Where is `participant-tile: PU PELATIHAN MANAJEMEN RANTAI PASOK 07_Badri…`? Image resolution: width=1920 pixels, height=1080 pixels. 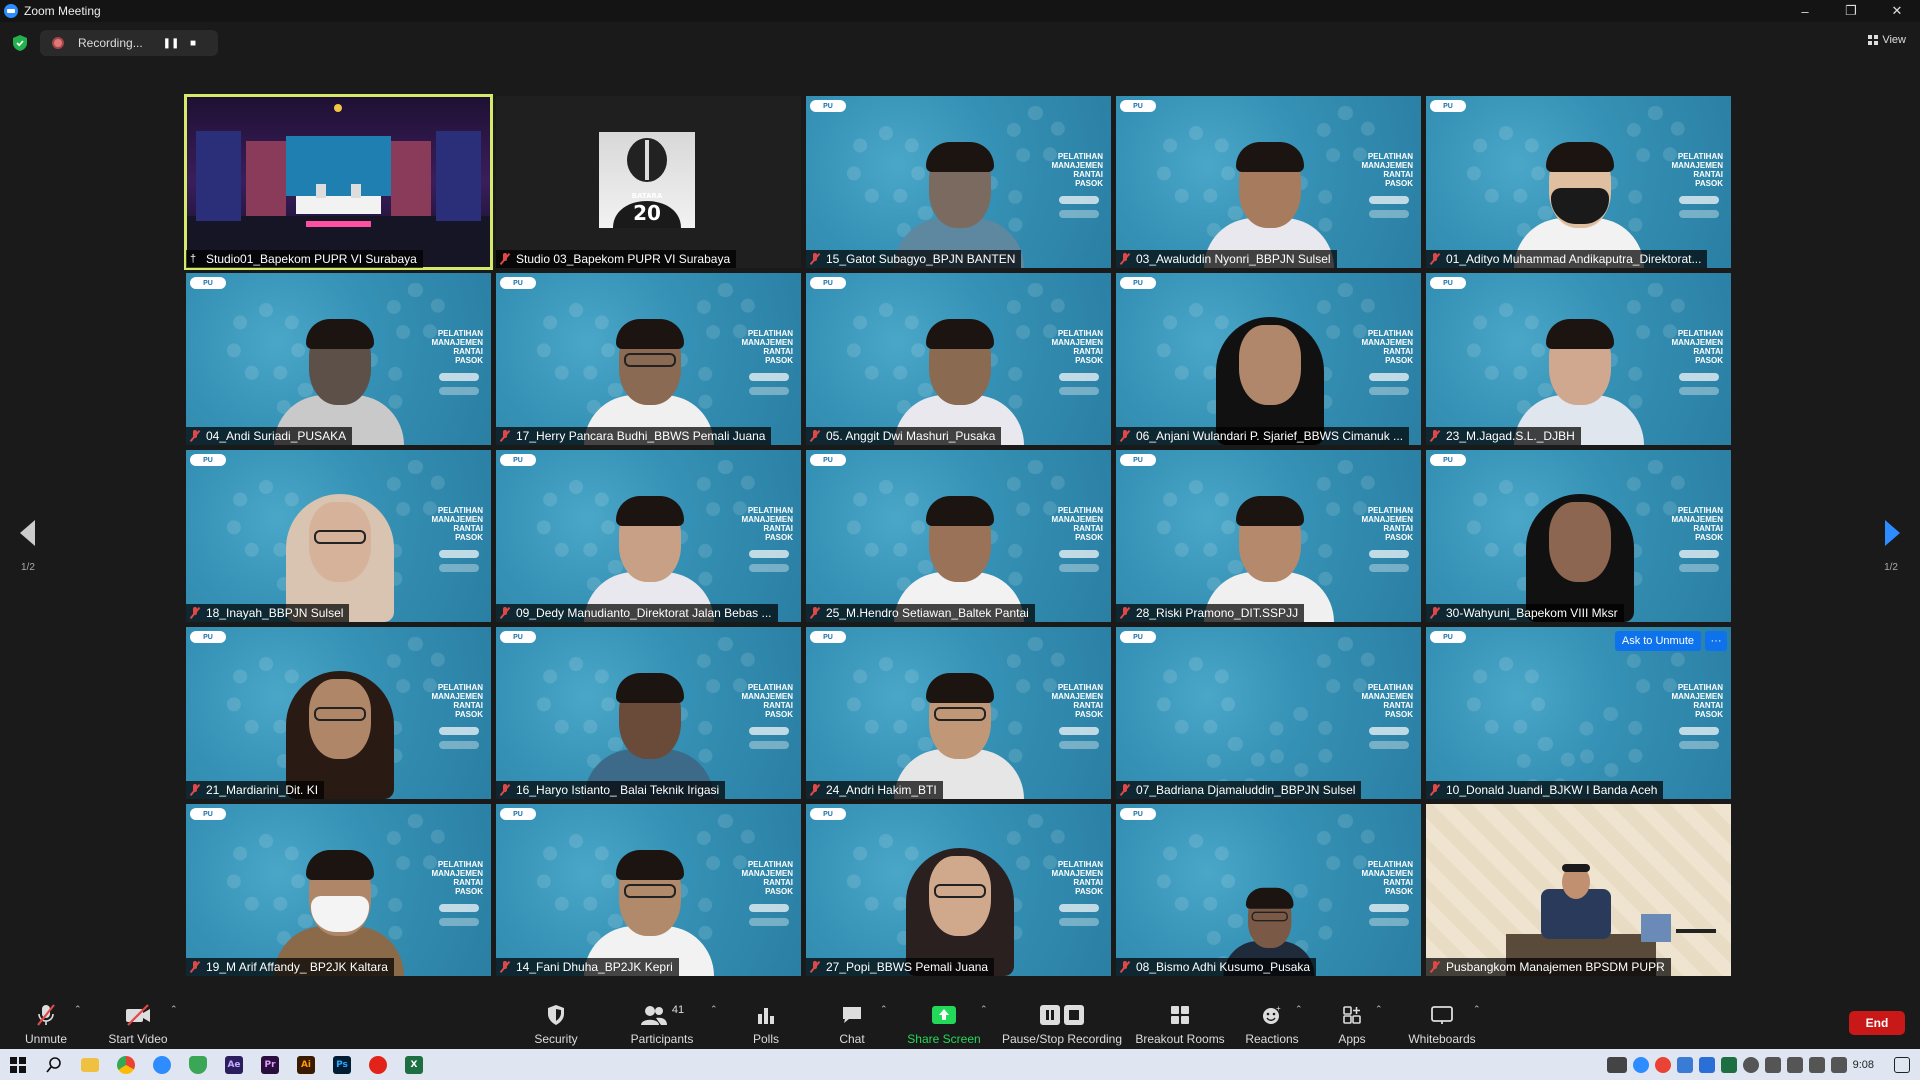
participant-tile: PU PELATIHAN MANAJEMEN RANTAI PASOK 07_Badri… is located at coordinates (1268, 713).